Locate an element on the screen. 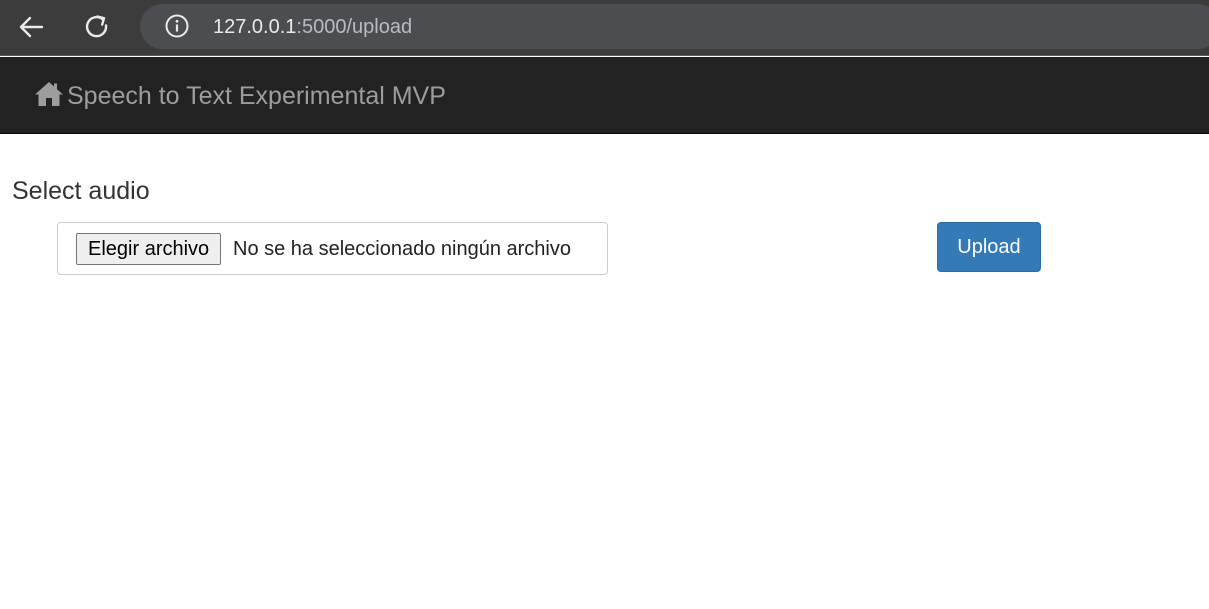  url-text: 127.0.0.1:5000/upload is located at coordinates (312, 27).